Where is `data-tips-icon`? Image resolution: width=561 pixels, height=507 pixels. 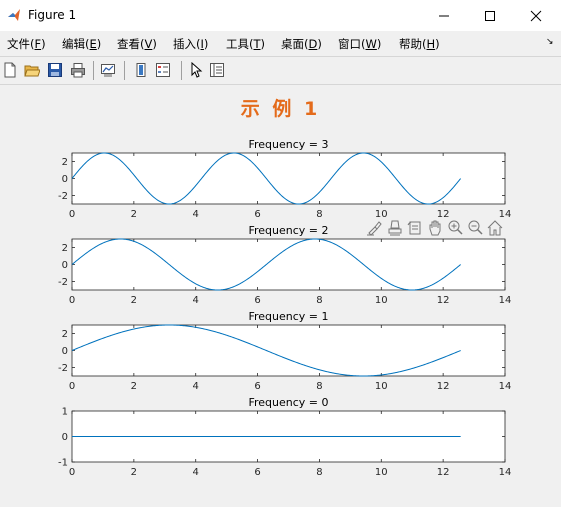 data-tips-icon is located at coordinates (395, 228).